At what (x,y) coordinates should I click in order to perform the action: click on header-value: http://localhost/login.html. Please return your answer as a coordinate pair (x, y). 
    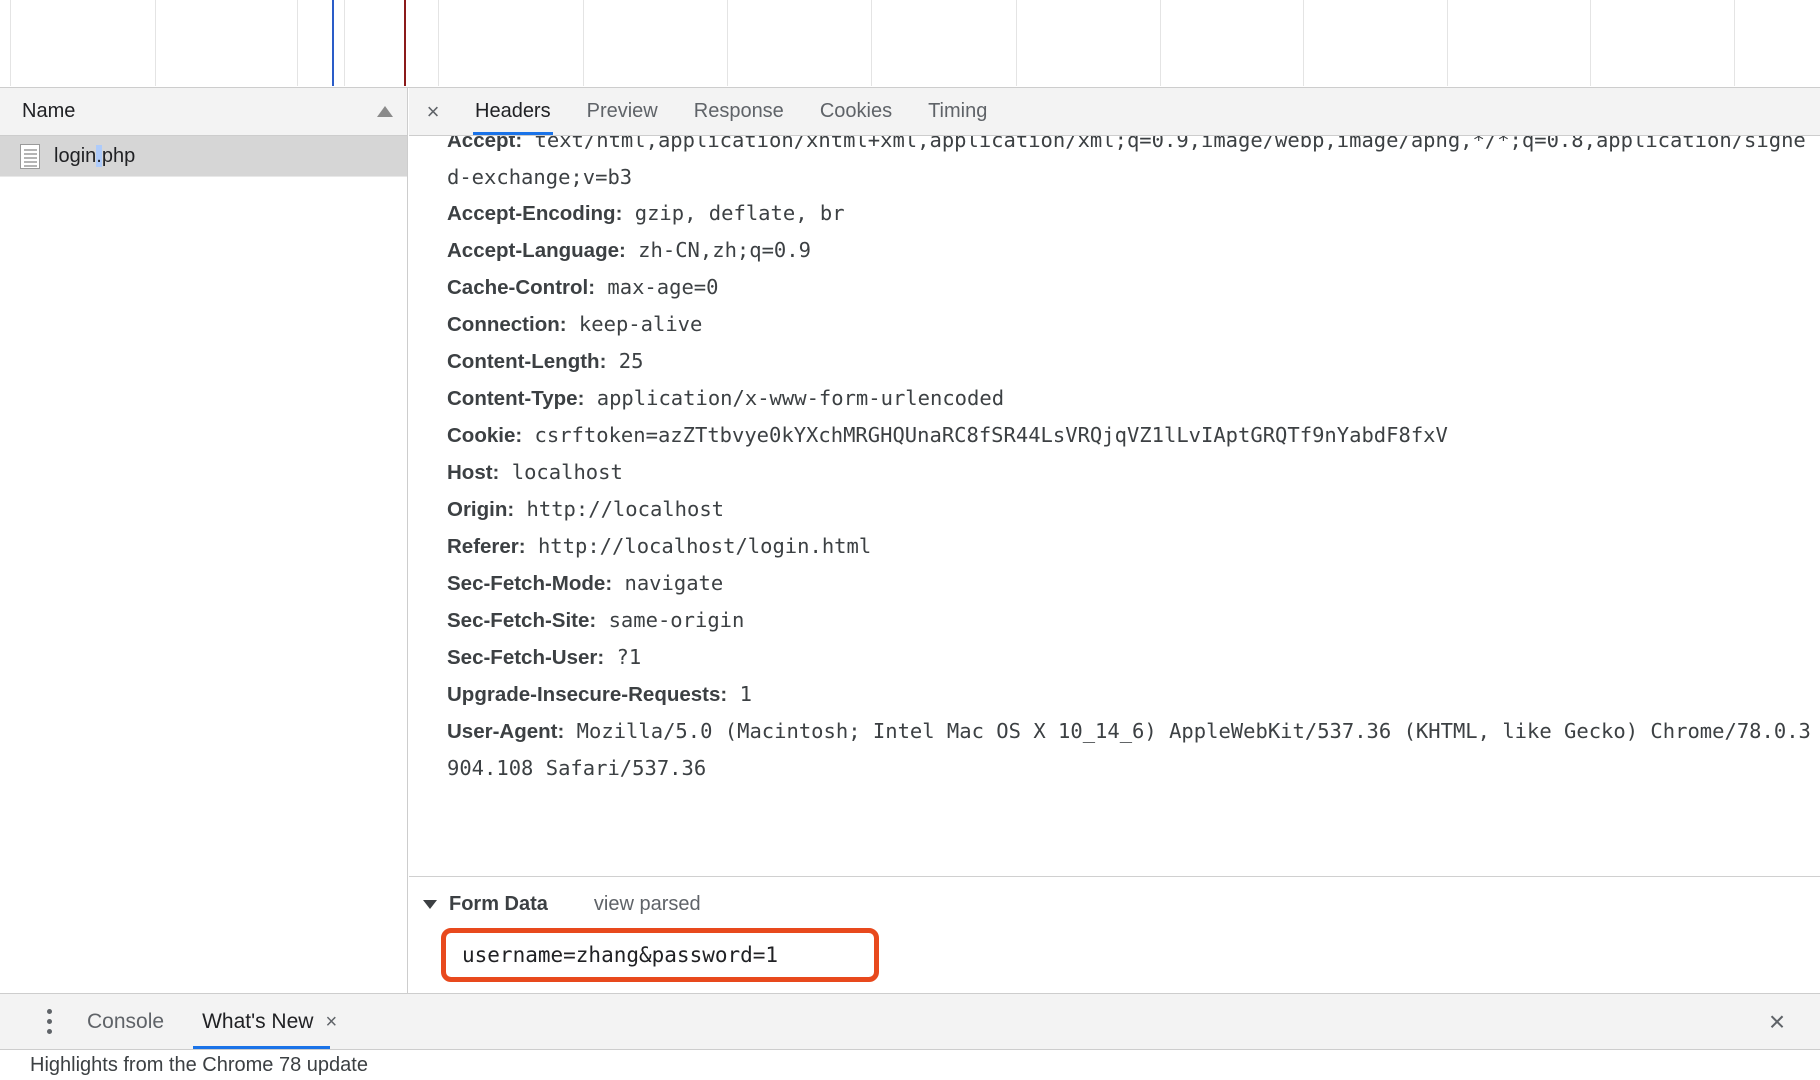
    Looking at the image, I should click on (698, 546).